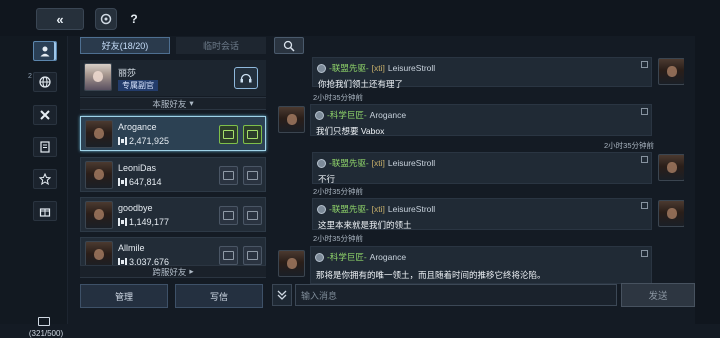  I want to click on refresh-button, so click(106, 19).